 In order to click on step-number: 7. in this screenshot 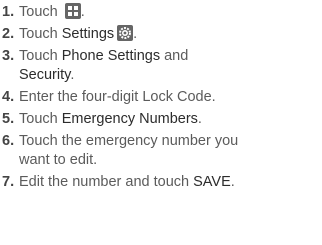, I will do `click(8, 182)`.